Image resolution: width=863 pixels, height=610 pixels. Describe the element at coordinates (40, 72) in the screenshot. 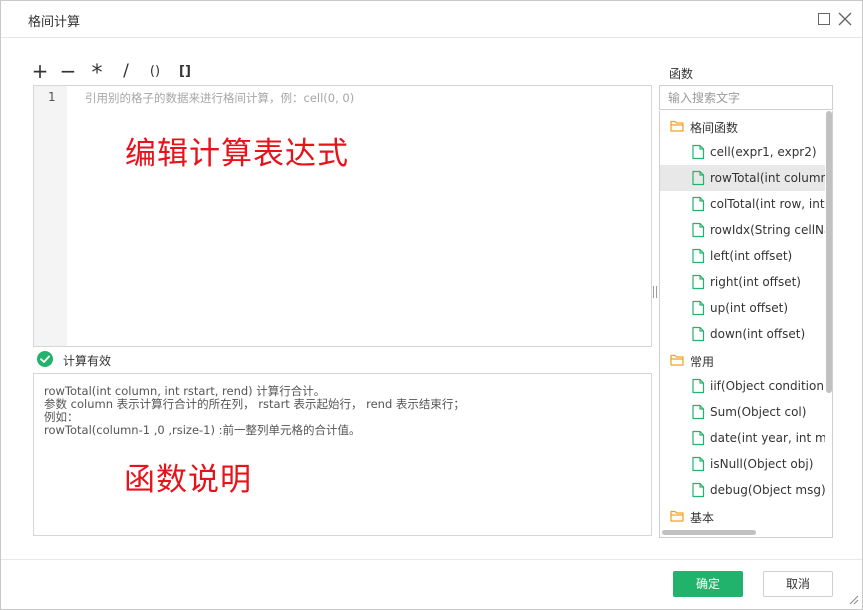

I see `plus-button: +` at that location.